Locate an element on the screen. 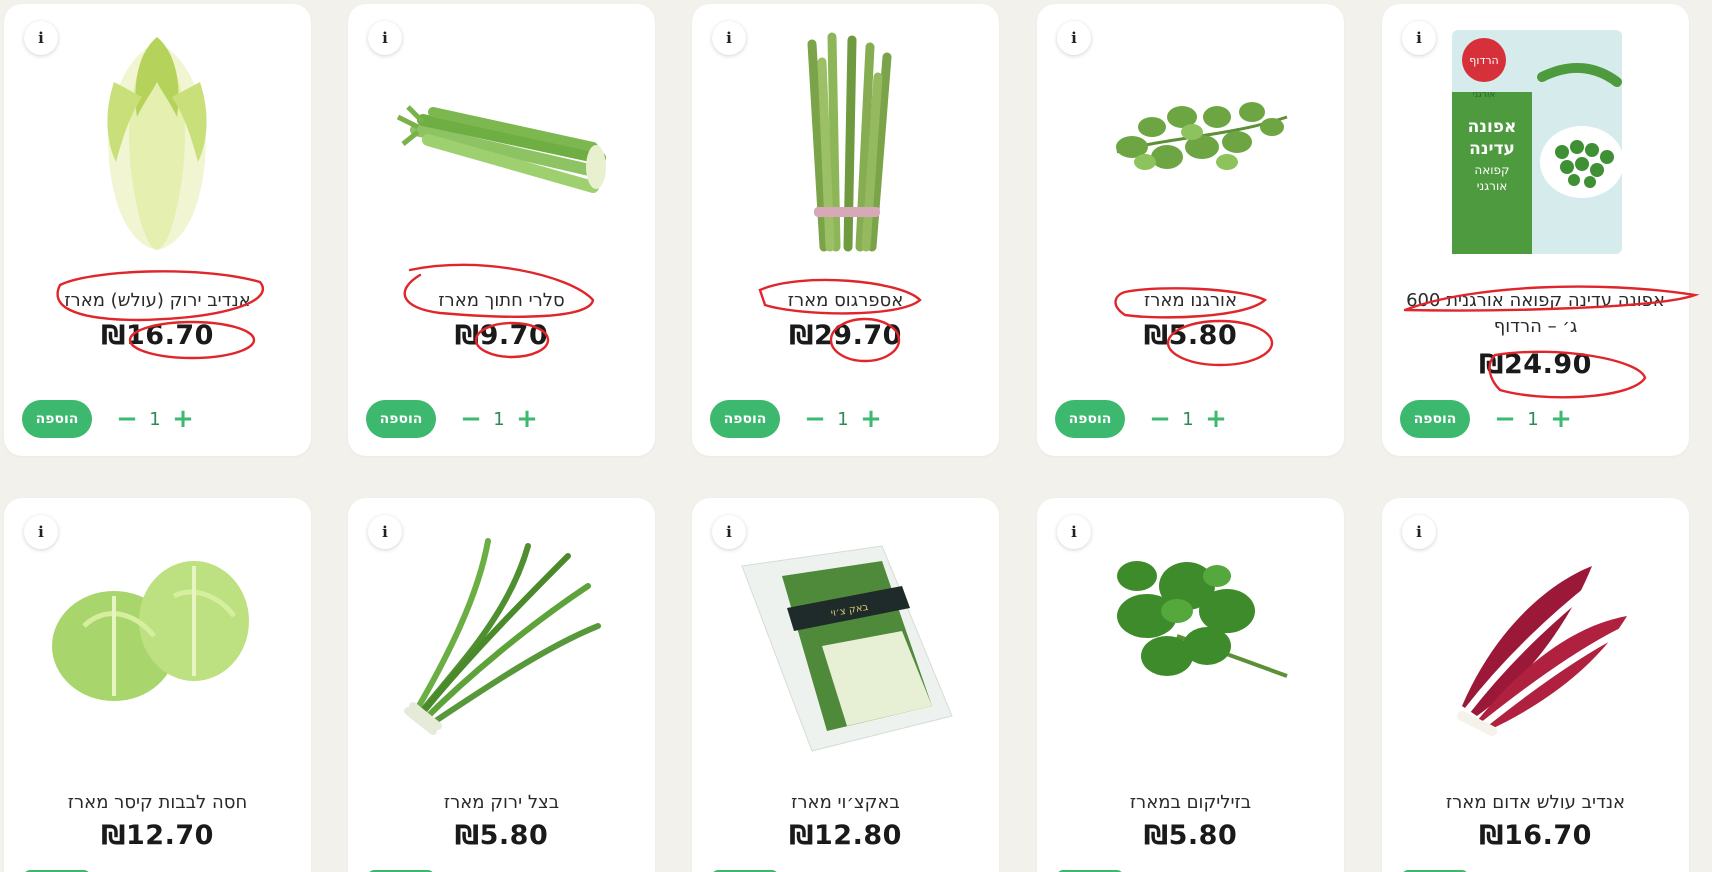  product-name: בצל ירוק מארז is located at coordinates (501, 802).